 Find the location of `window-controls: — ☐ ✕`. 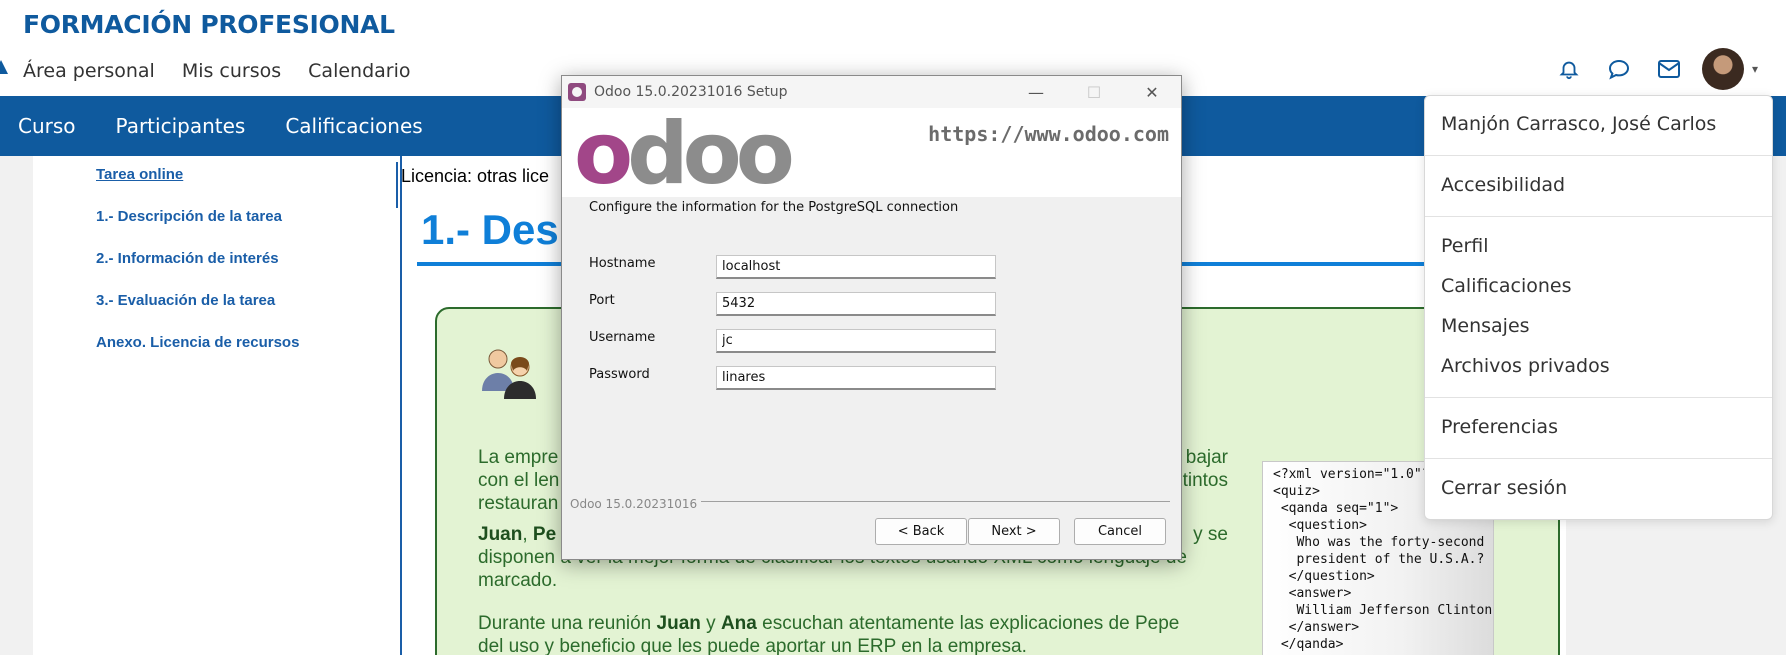

window-controls: — ☐ ✕ is located at coordinates (1094, 92).